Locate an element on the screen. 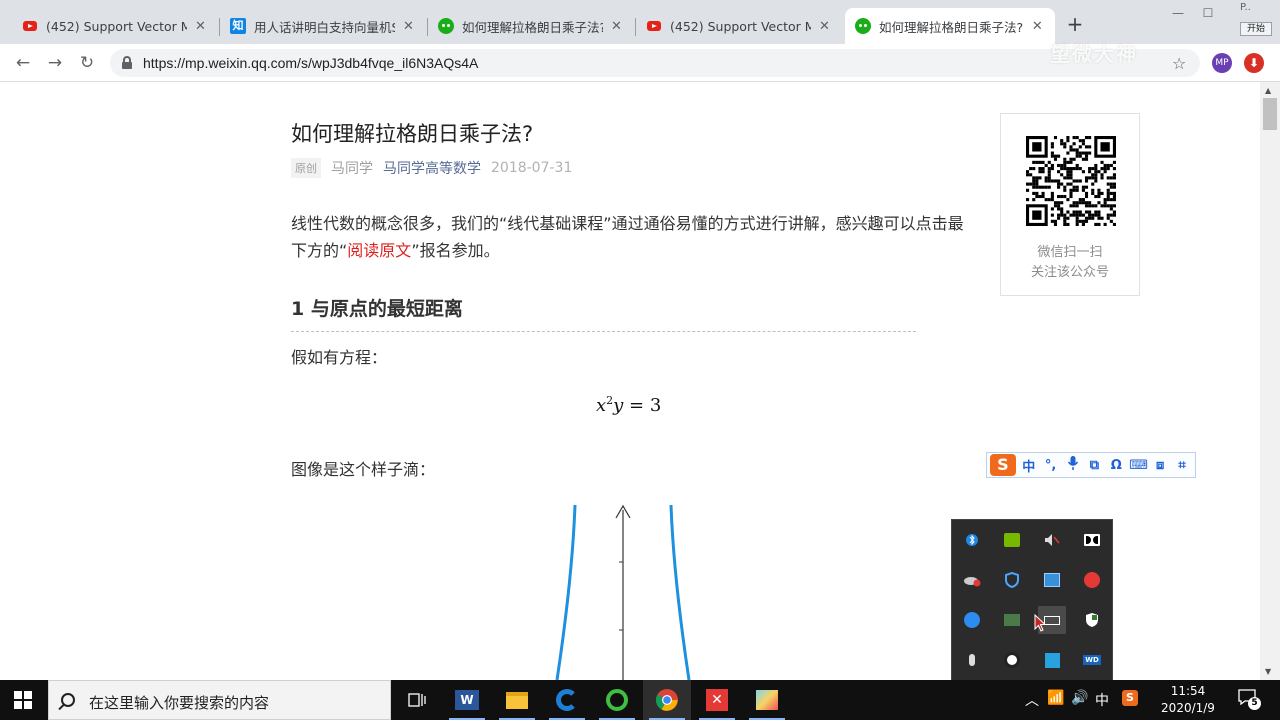 The width and height of the screenshot is (1280, 720). mouse-cursor-icon is located at coordinates (1040, 623).